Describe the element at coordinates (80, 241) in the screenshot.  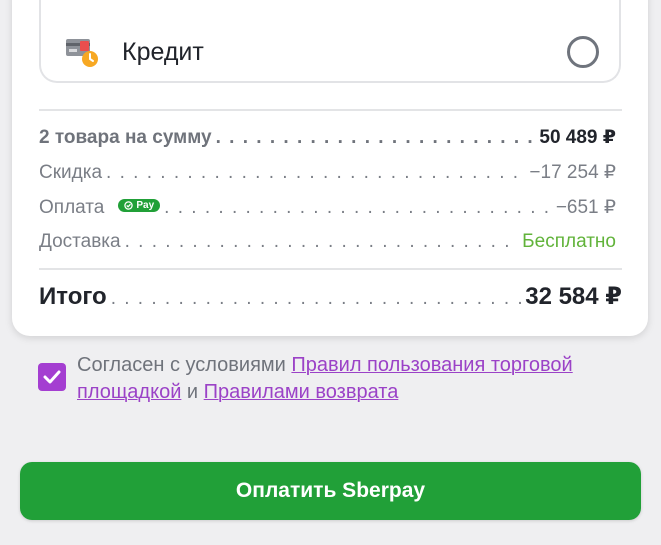
I see `delivery-label: Доставка` at that location.